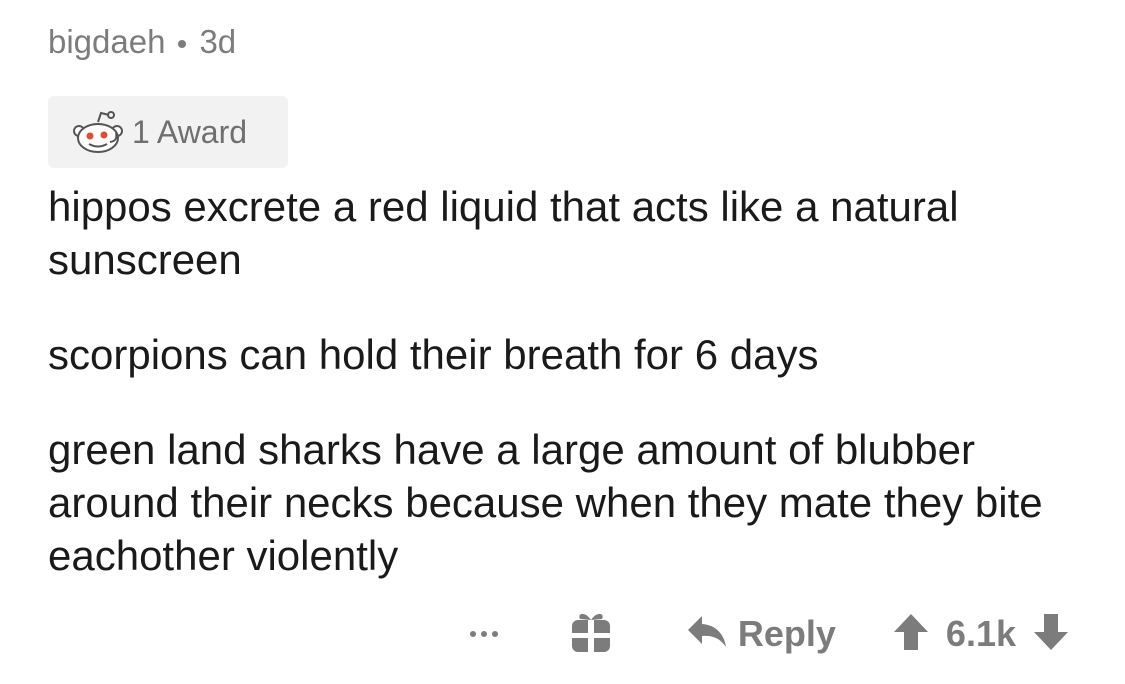 This screenshot has height=684, width=1125. What do you see at coordinates (591, 634) in the screenshot?
I see `gift-icon` at bounding box center [591, 634].